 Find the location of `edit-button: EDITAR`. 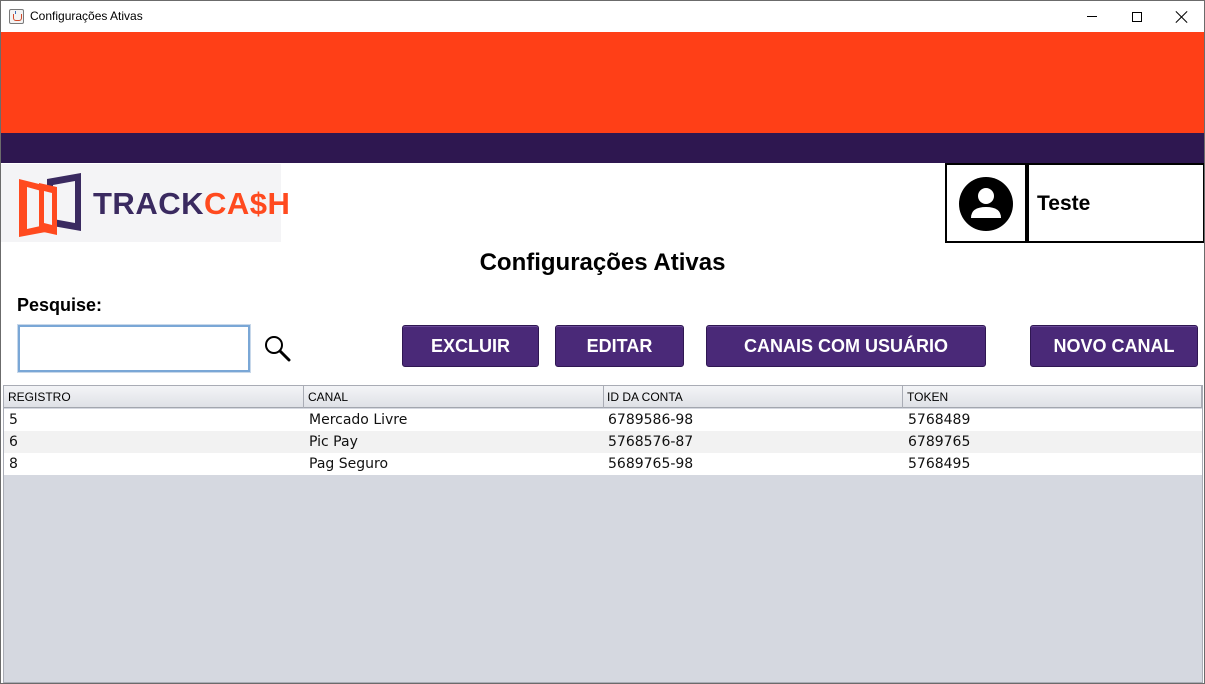

edit-button: EDITAR is located at coordinates (619, 346).